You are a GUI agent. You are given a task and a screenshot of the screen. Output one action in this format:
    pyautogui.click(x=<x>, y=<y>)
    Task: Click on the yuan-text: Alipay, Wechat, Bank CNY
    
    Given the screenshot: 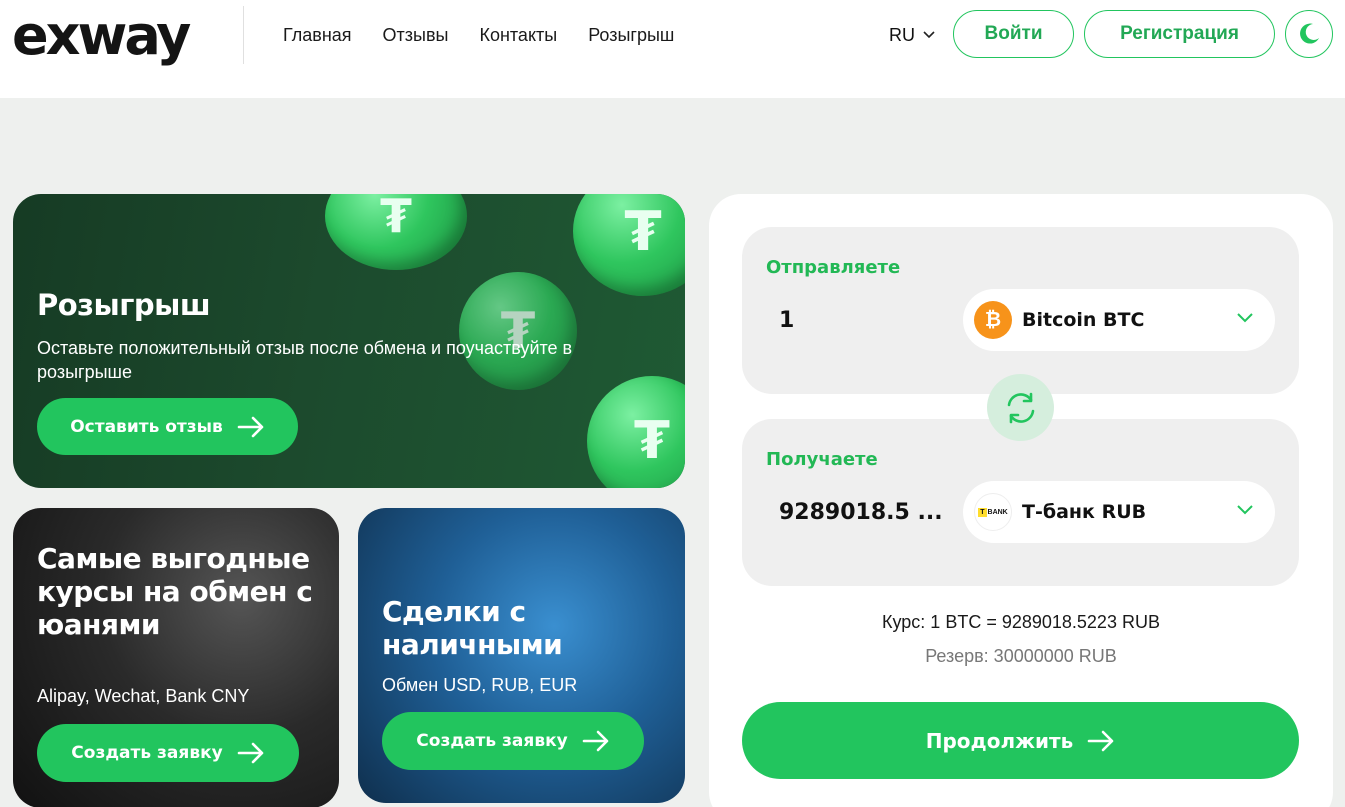 What is the action you would take?
    pyautogui.click(x=143, y=696)
    